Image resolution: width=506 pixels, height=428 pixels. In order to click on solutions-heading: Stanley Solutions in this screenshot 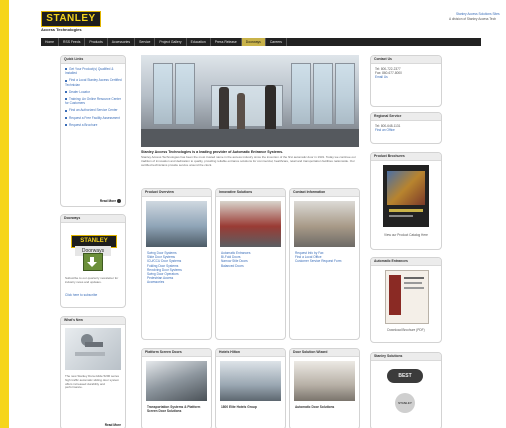, I will do `click(406, 357)`.